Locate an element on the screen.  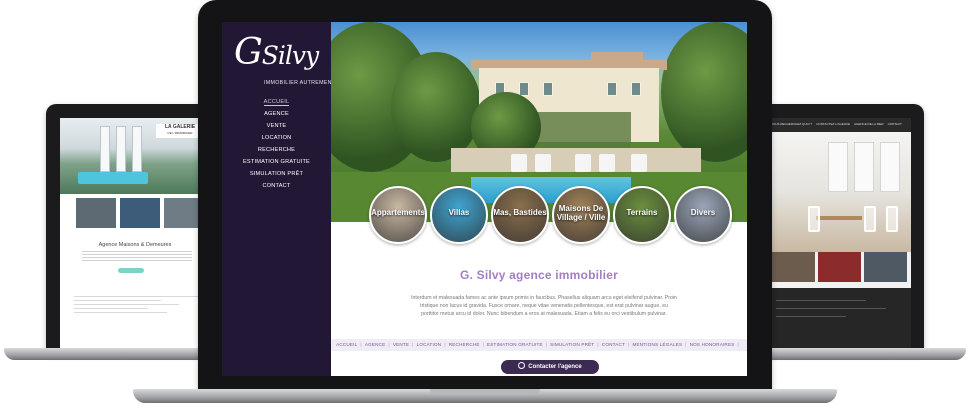
category-label: Maisons De Village / Ville is located at coordinates (581, 213).